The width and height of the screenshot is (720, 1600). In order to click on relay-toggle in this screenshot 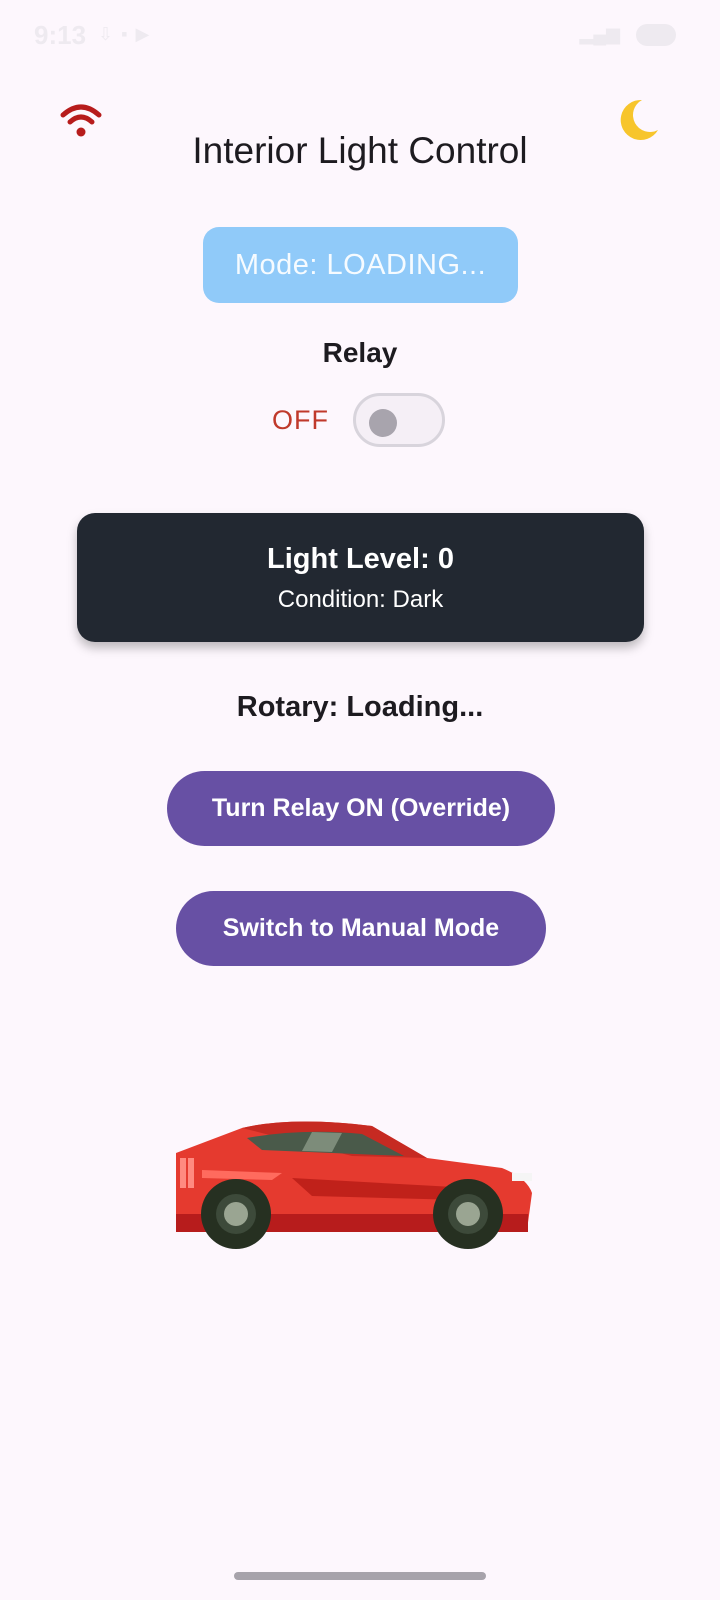, I will do `click(399, 420)`.